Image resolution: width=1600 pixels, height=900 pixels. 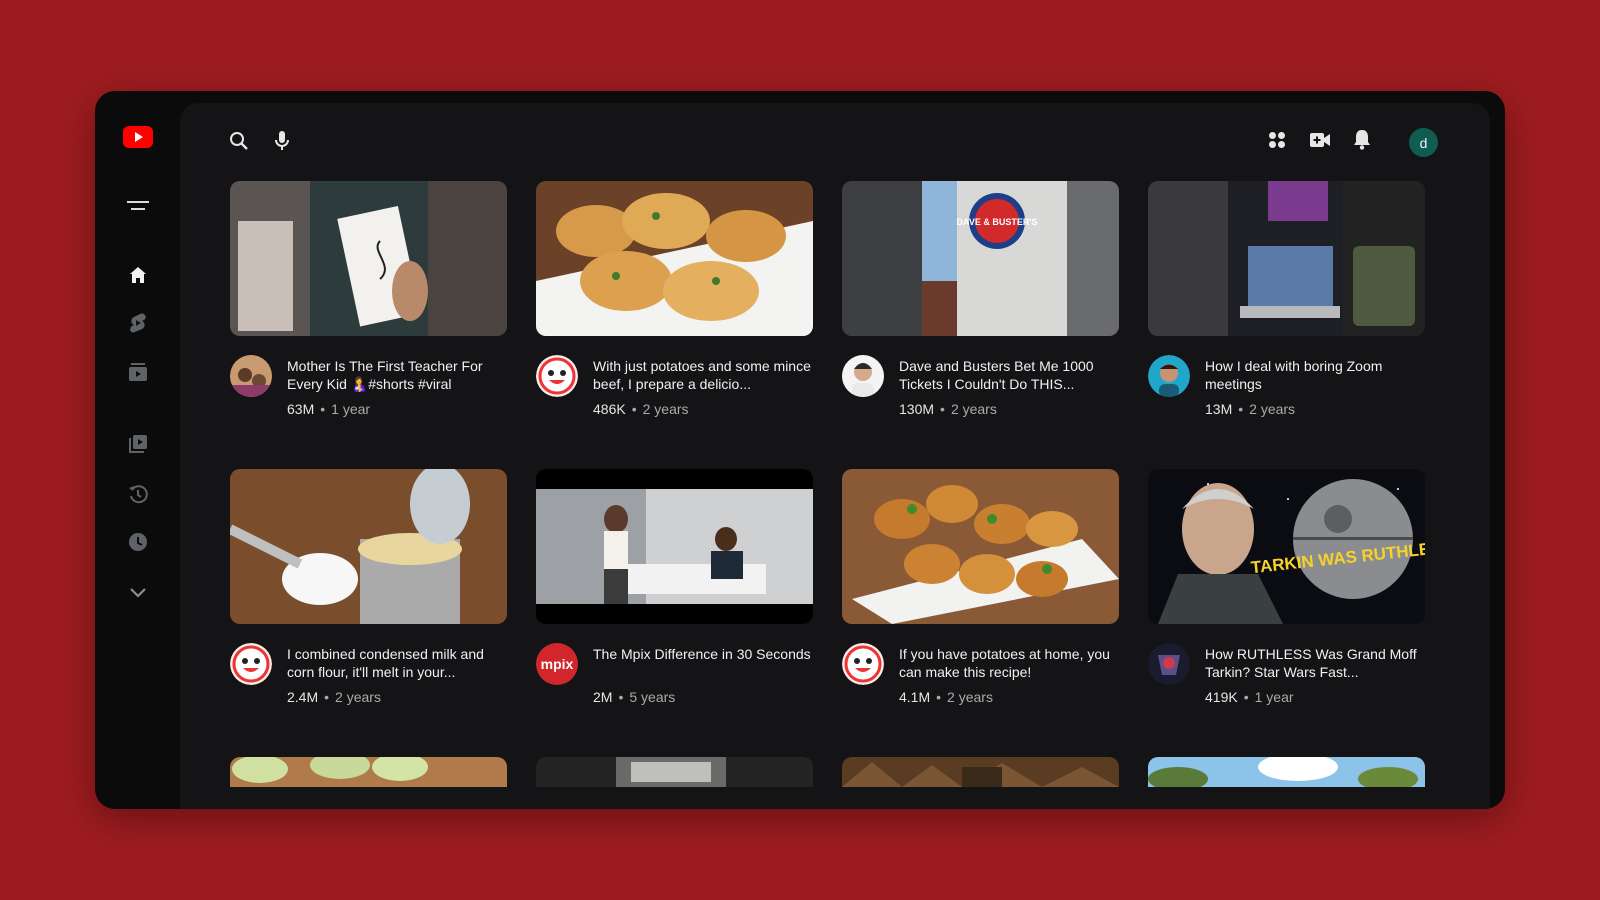 What do you see at coordinates (1249, 697) in the screenshot?
I see `video-meta: 419K • 1 year` at bounding box center [1249, 697].